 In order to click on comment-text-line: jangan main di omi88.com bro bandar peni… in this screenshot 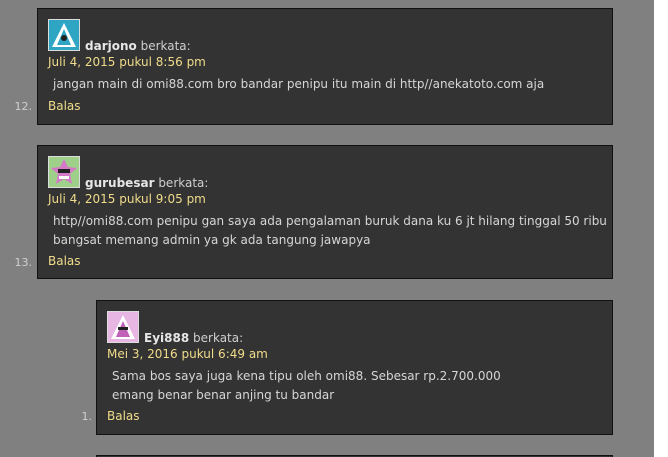, I will do `click(299, 84)`.